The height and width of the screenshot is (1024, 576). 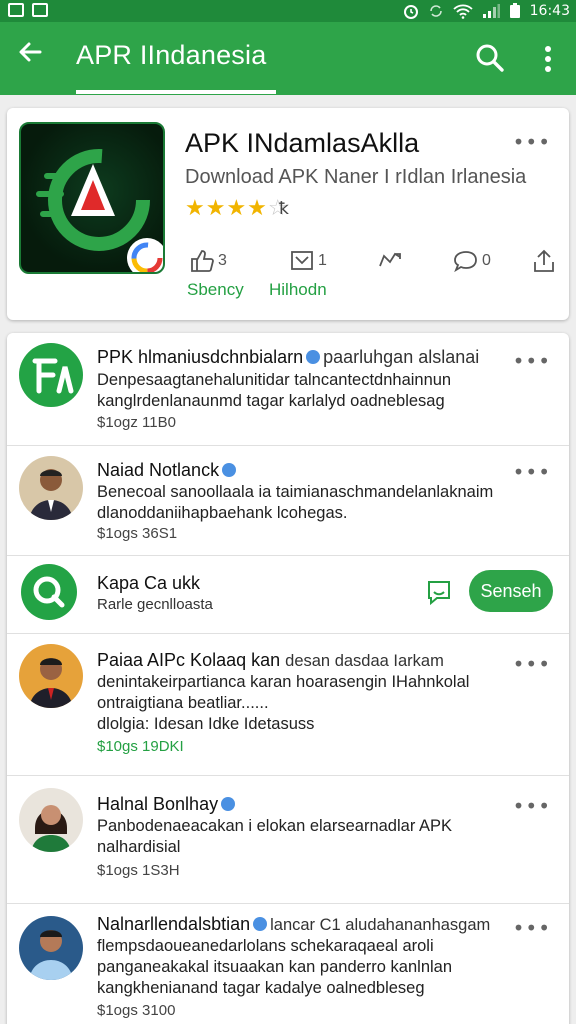 I want to click on app-subtitle: Download APK Naner I rIdlan Irlanesia, so click(x=356, y=177).